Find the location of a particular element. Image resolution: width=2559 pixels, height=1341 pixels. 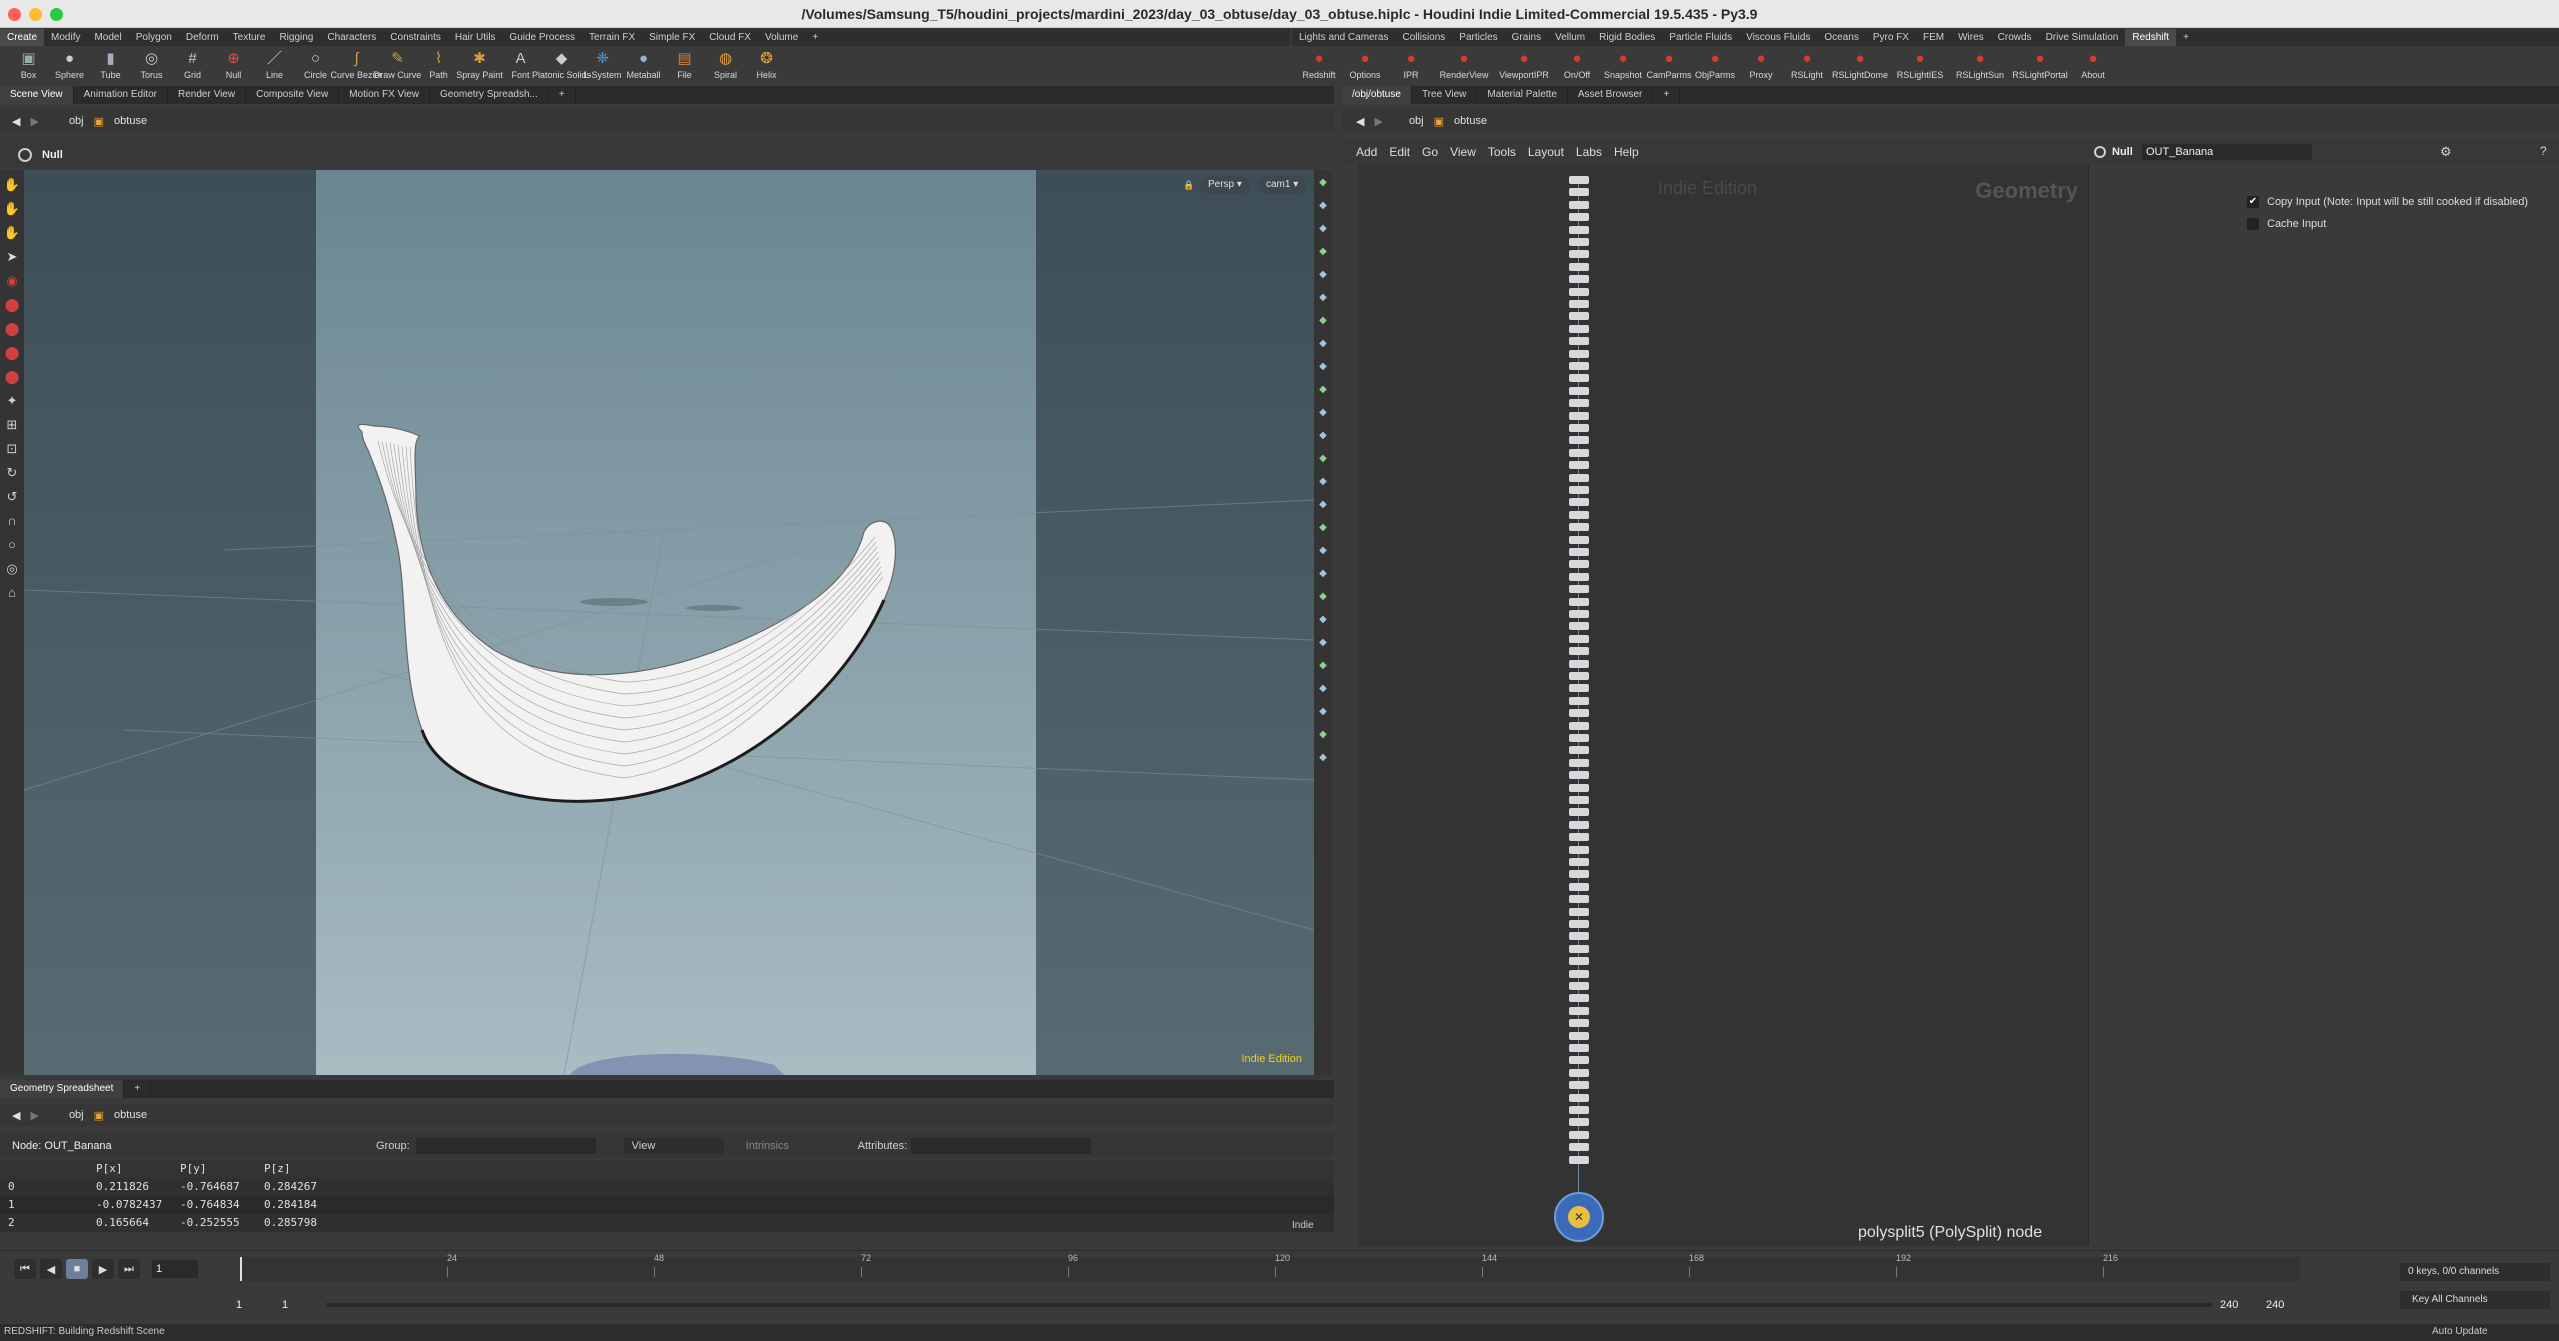

menu-go: Go is located at coordinates (1430, 152).